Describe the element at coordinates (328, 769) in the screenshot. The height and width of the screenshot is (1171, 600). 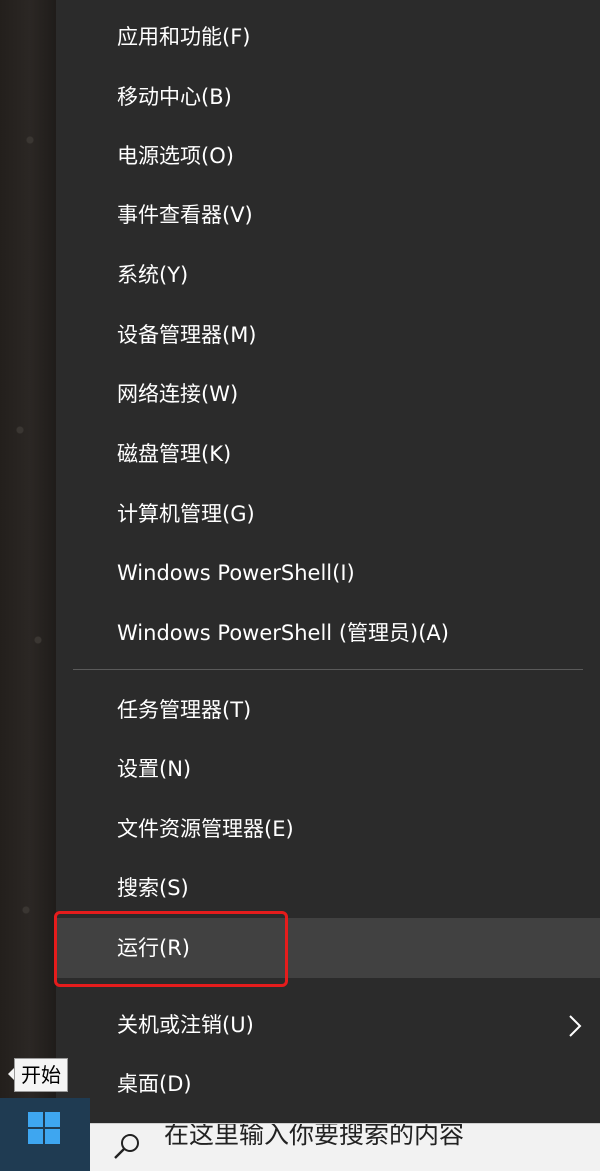
I see `menu-item-settings: 设置(N)` at that location.